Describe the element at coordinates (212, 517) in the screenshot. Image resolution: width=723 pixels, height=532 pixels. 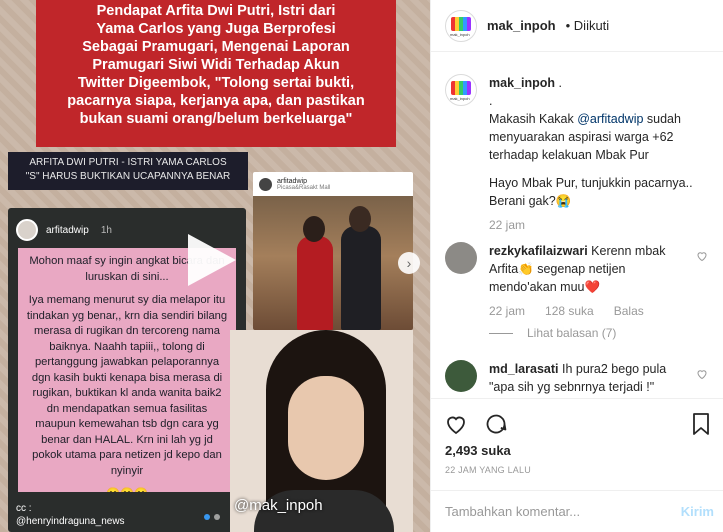
I see `carousel-dots` at that location.